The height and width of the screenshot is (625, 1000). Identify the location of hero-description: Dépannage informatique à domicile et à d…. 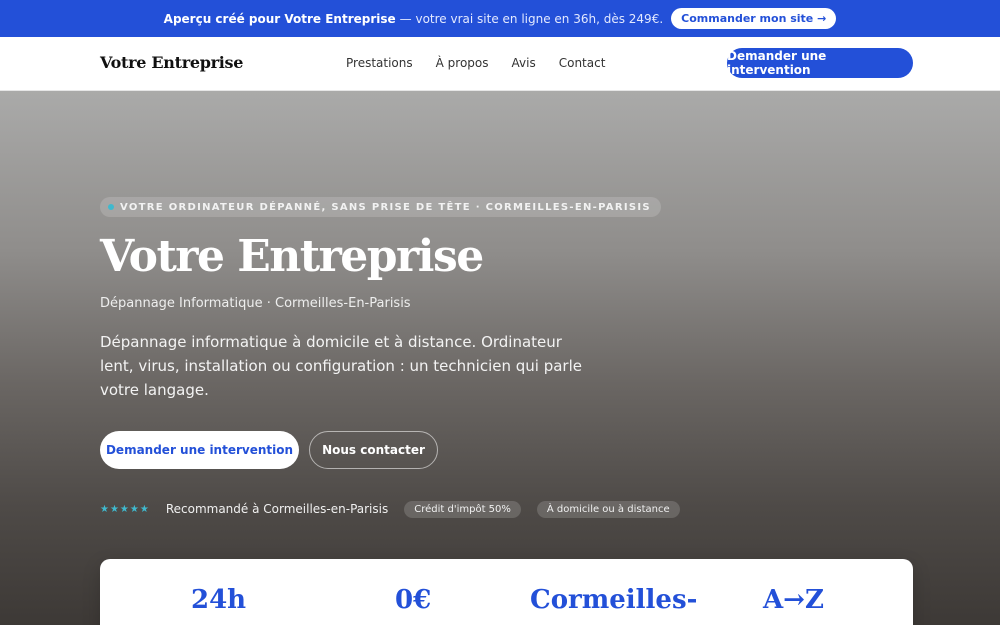
(341, 366).